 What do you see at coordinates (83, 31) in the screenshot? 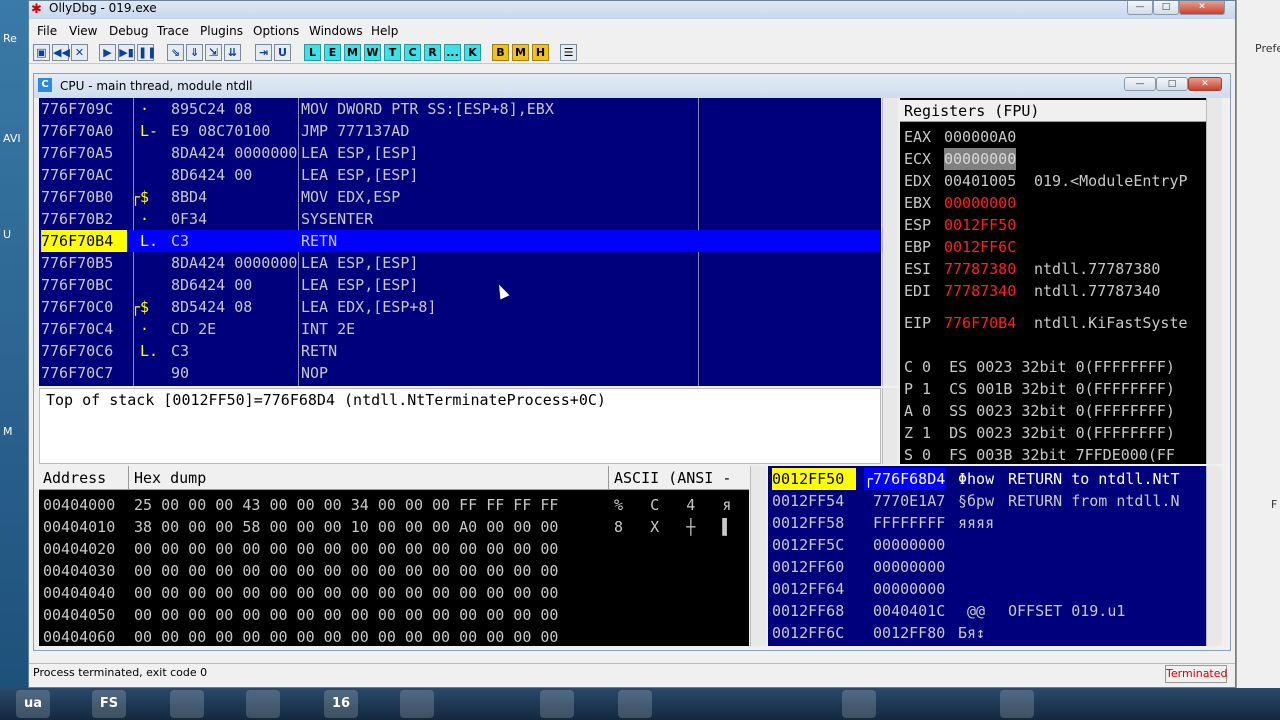
I see `menu-view: View` at bounding box center [83, 31].